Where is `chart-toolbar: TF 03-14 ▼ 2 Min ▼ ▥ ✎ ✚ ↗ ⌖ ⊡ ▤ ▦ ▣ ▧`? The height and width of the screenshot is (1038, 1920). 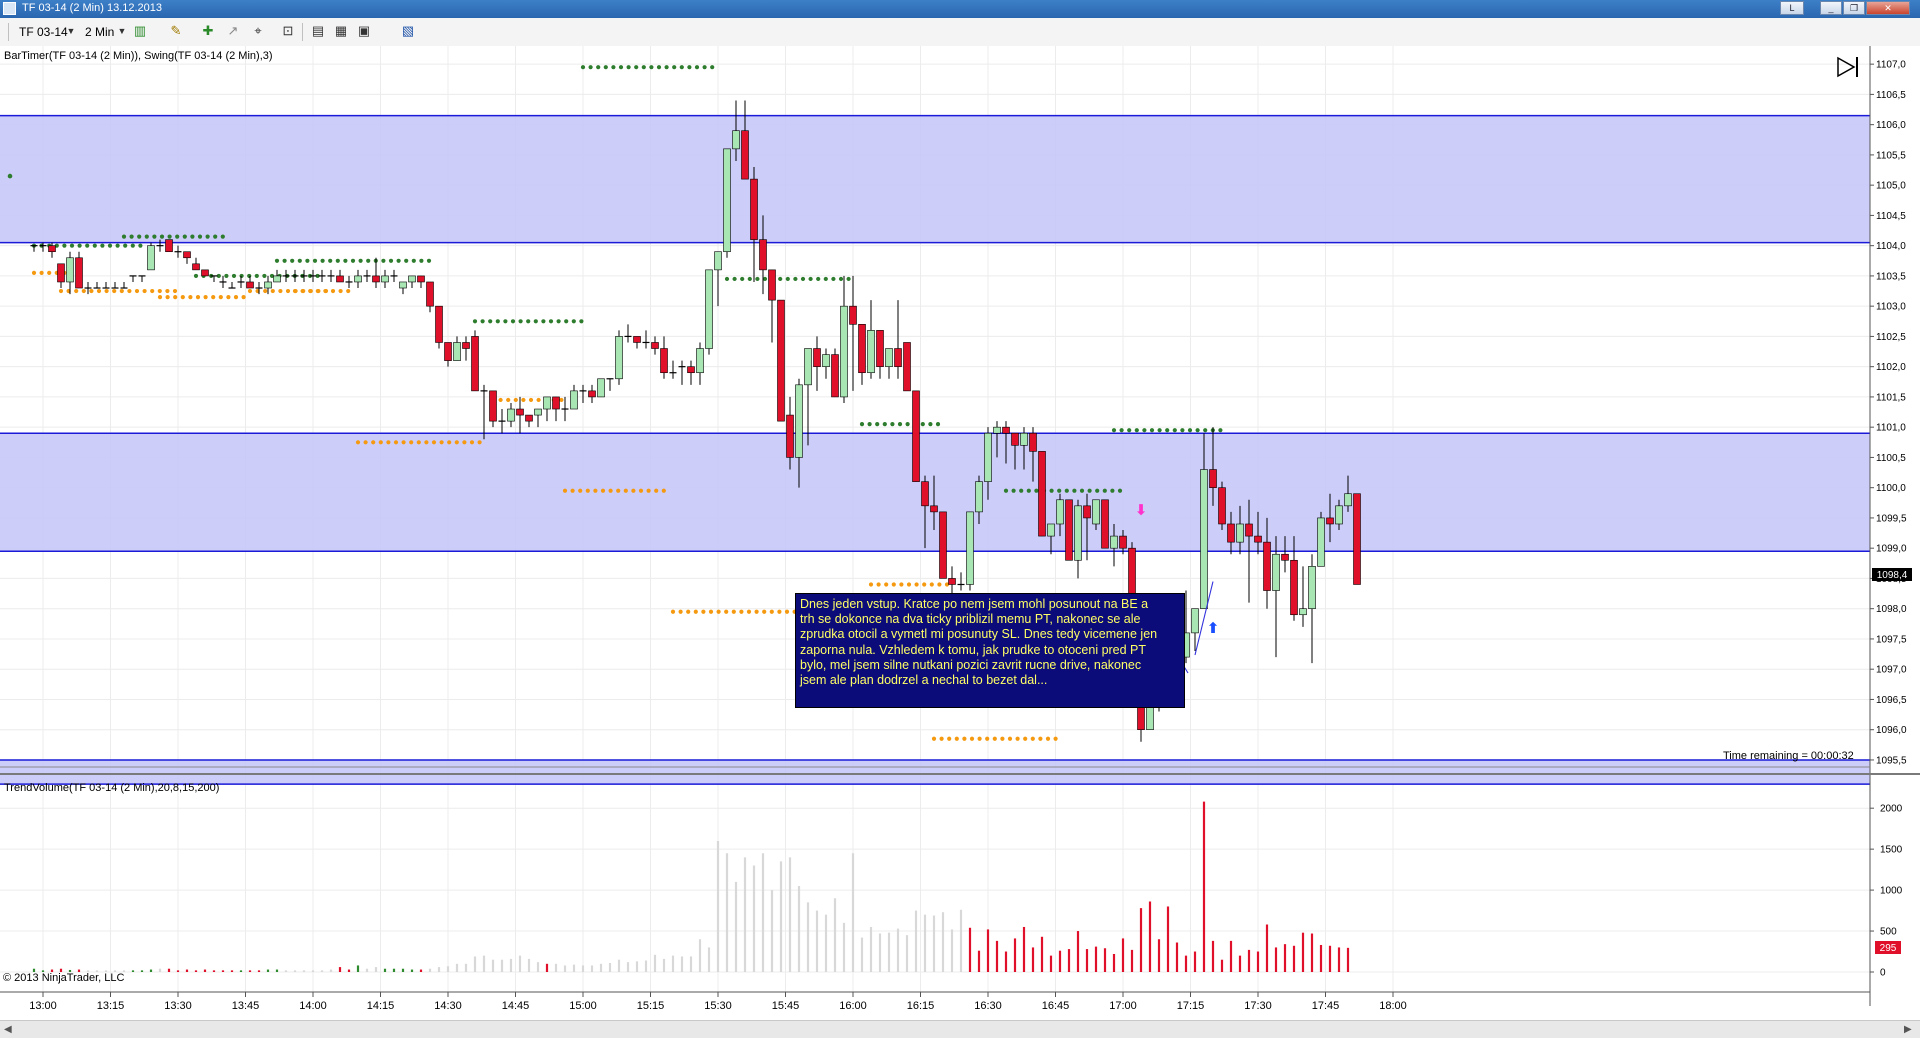 chart-toolbar: TF 03-14 ▼ 2 Min ▼ ▥ ✎ ✚ ↗ ⌖ ⊡ ▤ ▦ ▣ ▧ is located at coordinates (960, 32).